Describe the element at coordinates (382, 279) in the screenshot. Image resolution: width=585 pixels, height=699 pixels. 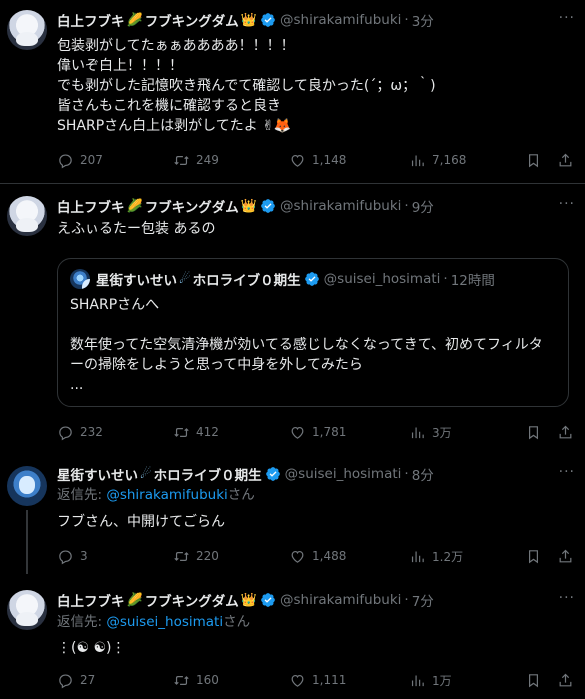
I see `quoted-author-handle: @suisei_hosimati` at that location.